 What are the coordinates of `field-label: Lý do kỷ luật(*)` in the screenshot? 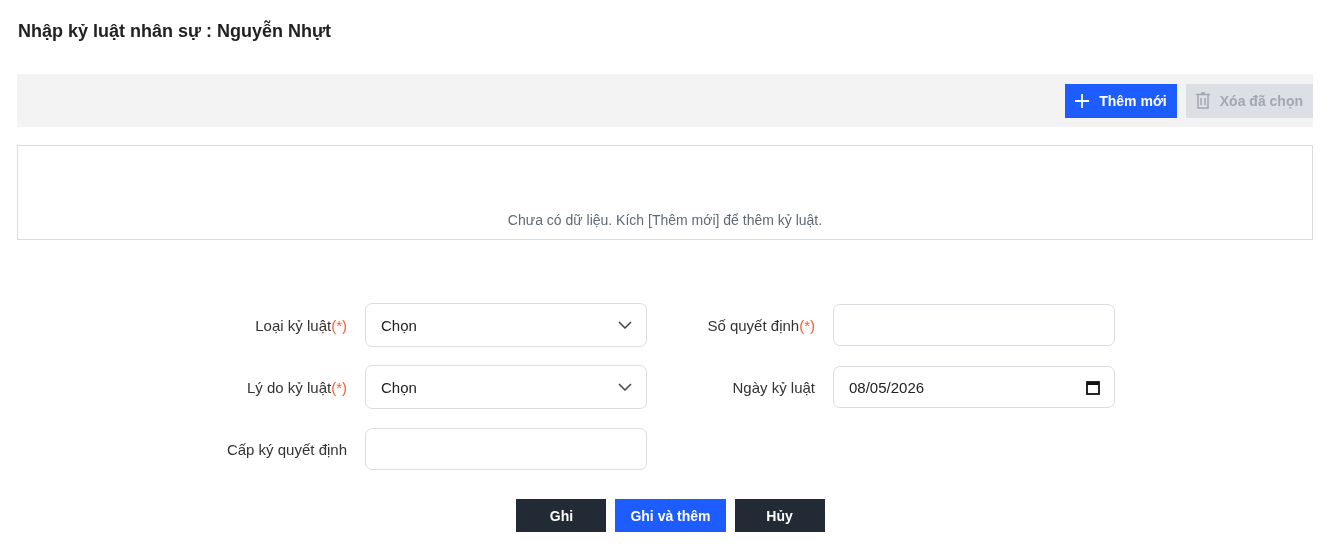 It's located at (296, 387).